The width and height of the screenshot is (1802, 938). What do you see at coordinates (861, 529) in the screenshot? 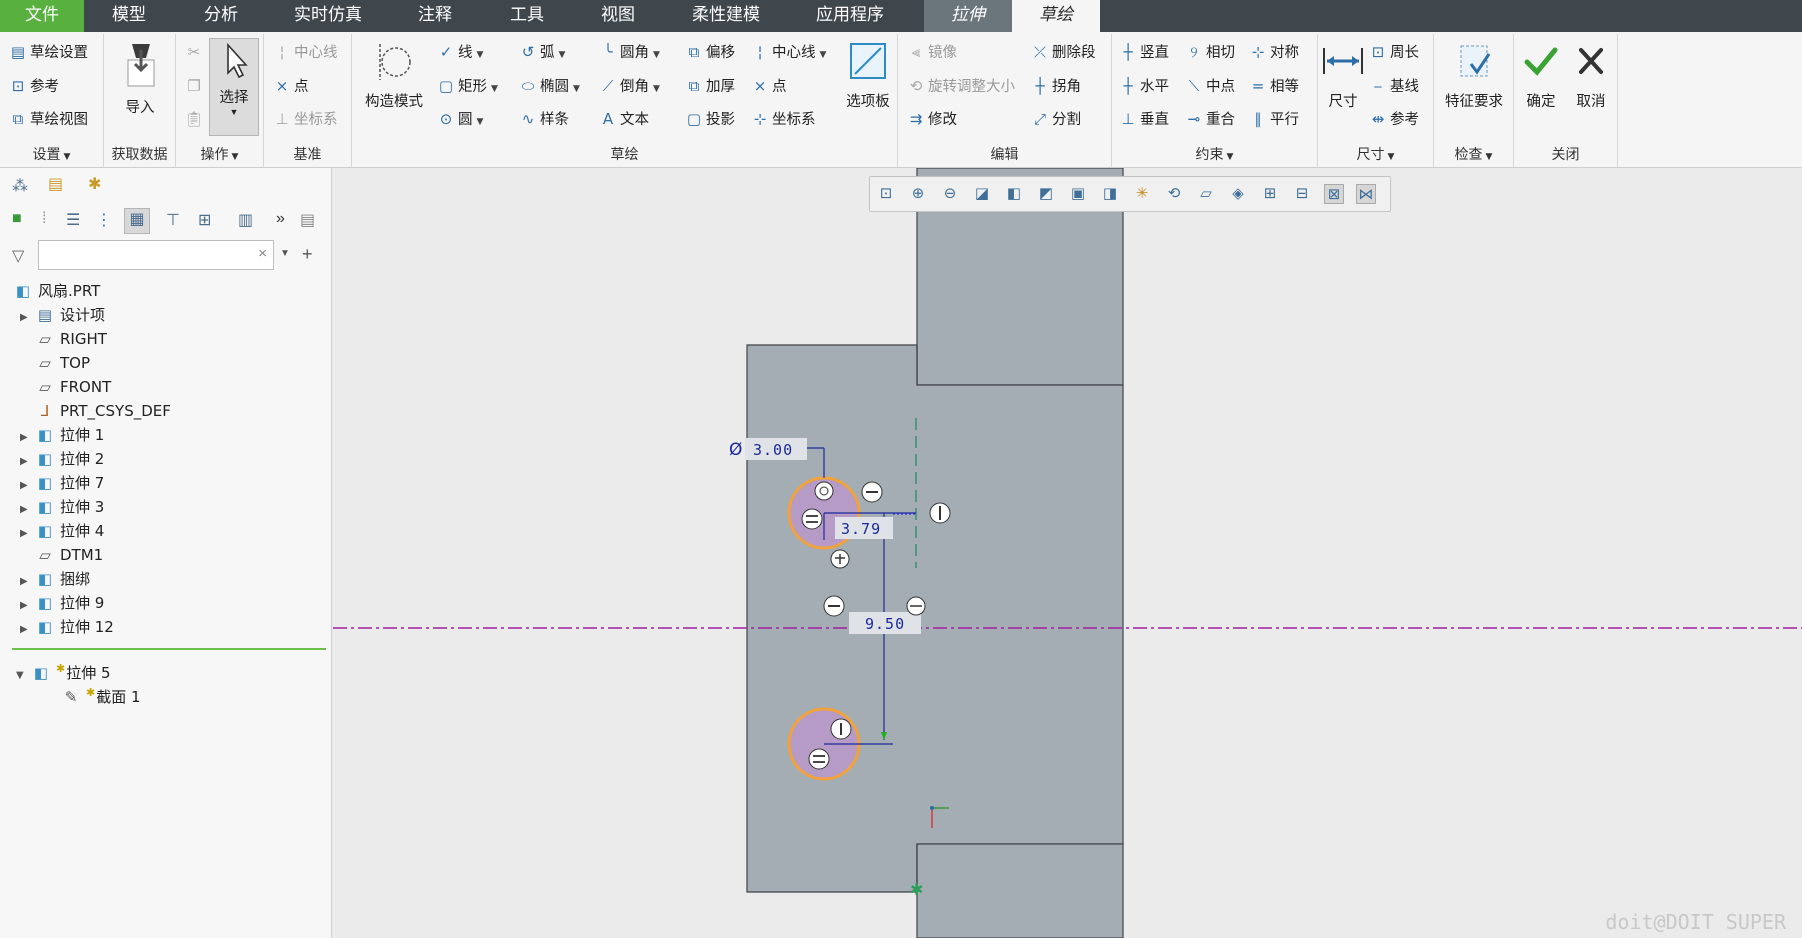
I see `horizontal-dimension: 3.79` at bounding box center [861, 529].